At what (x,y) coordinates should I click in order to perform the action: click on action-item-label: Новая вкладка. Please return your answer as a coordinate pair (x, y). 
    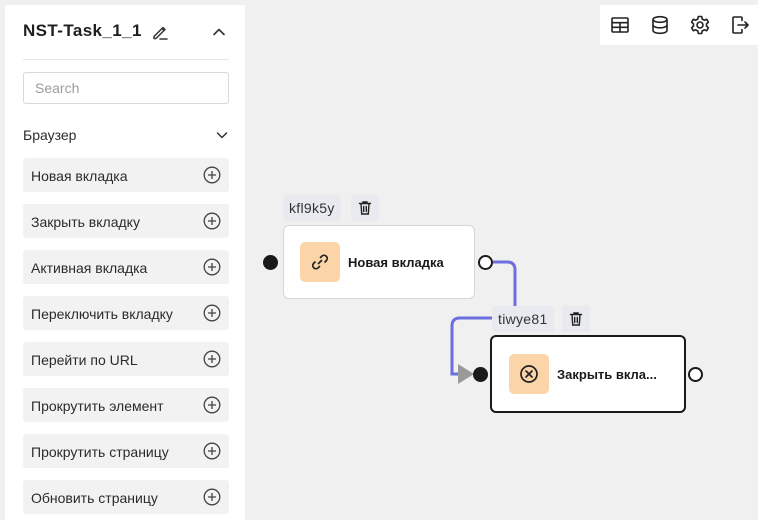
    Looking at the image, I should click on (79, 176).